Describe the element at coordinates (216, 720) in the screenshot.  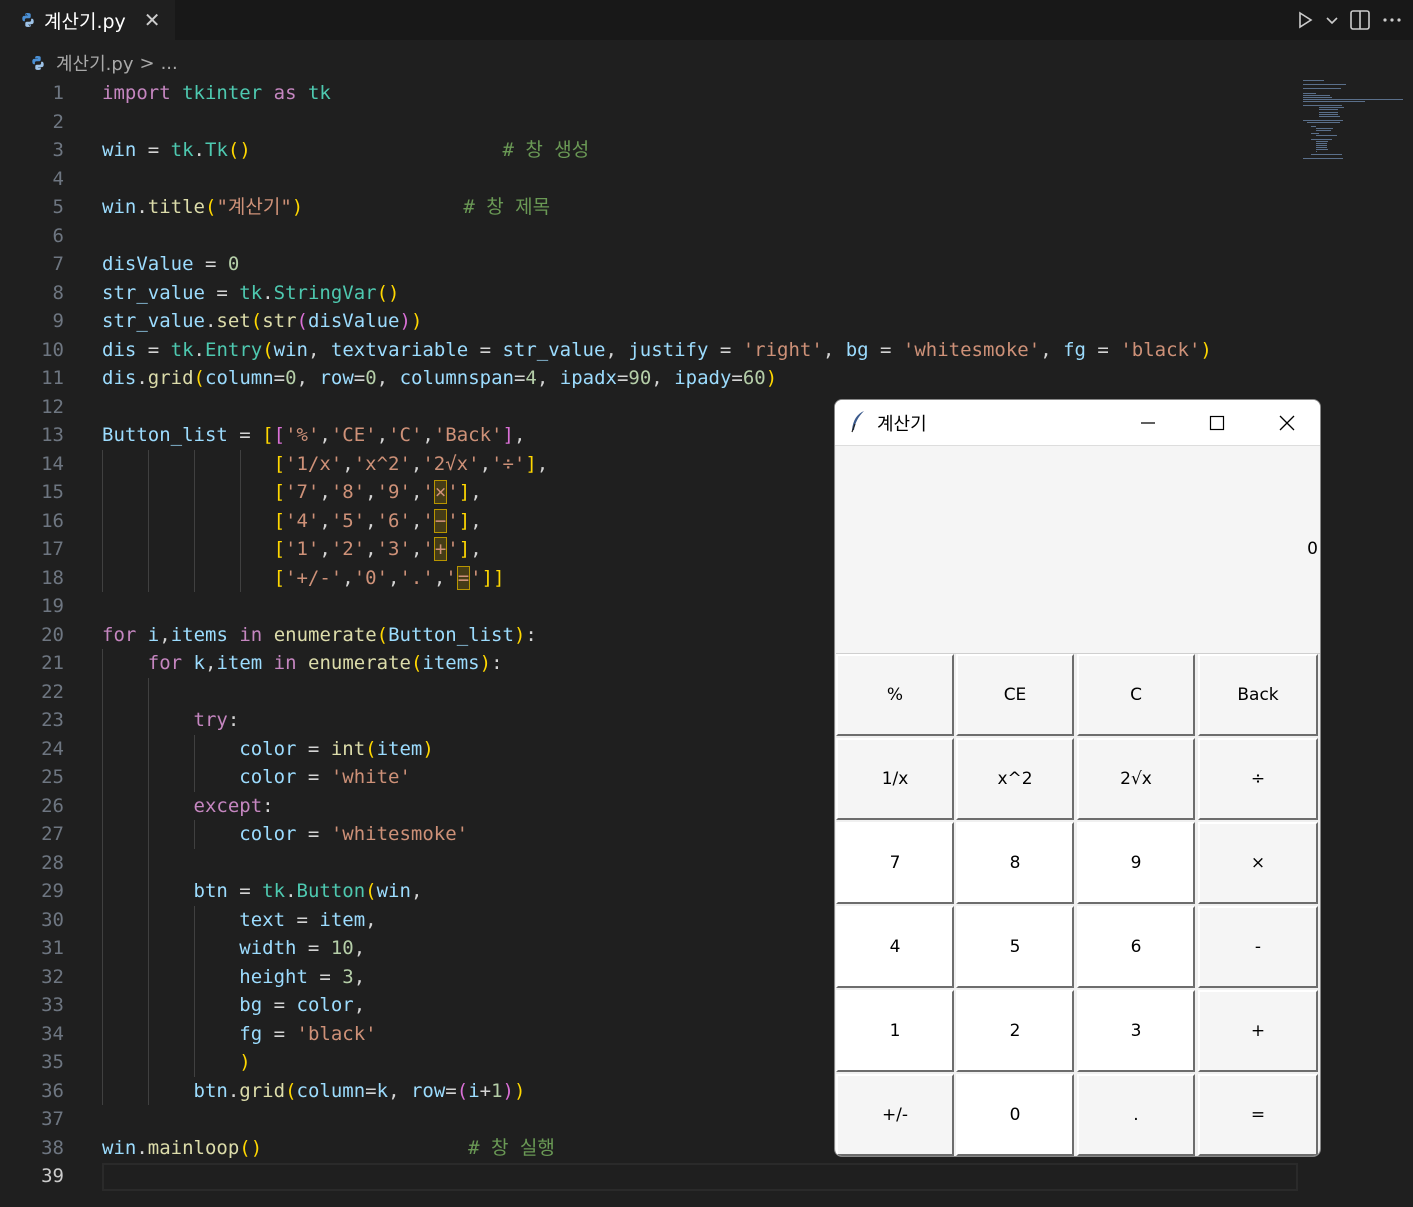
I see `code-text: try:` at that location.